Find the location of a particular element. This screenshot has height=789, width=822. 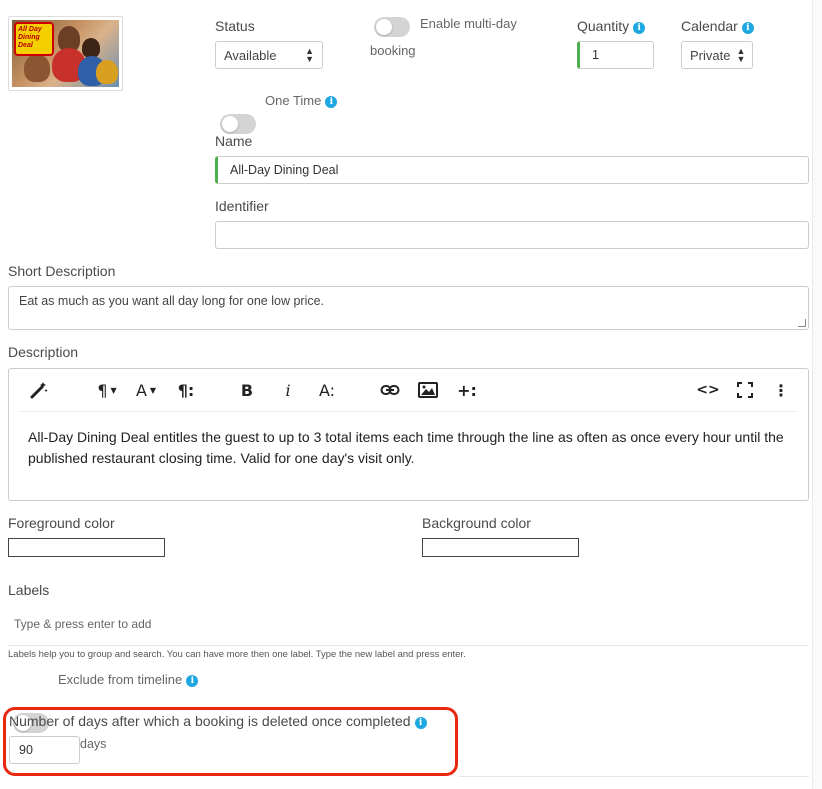

quantity-label: Quantity i is located at coordinates (611, 26).